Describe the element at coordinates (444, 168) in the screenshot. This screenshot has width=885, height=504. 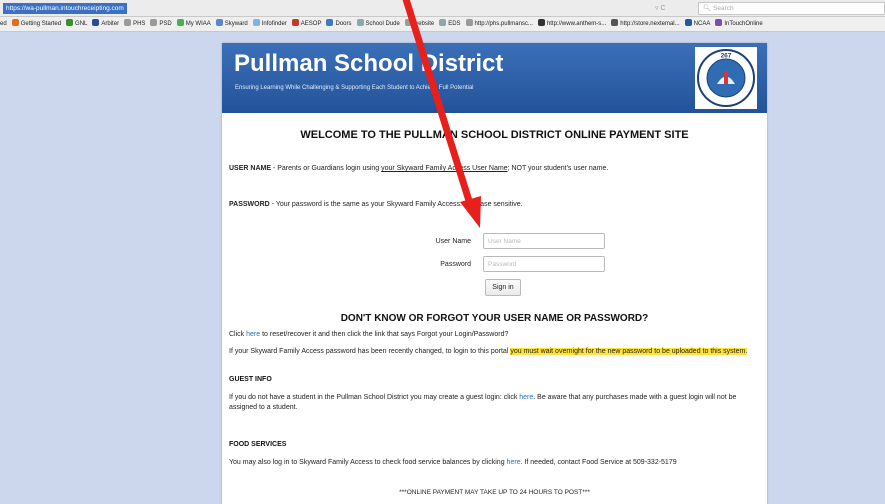
I see `skyward-username-text: your Skyward Family Access User Name` at that location.